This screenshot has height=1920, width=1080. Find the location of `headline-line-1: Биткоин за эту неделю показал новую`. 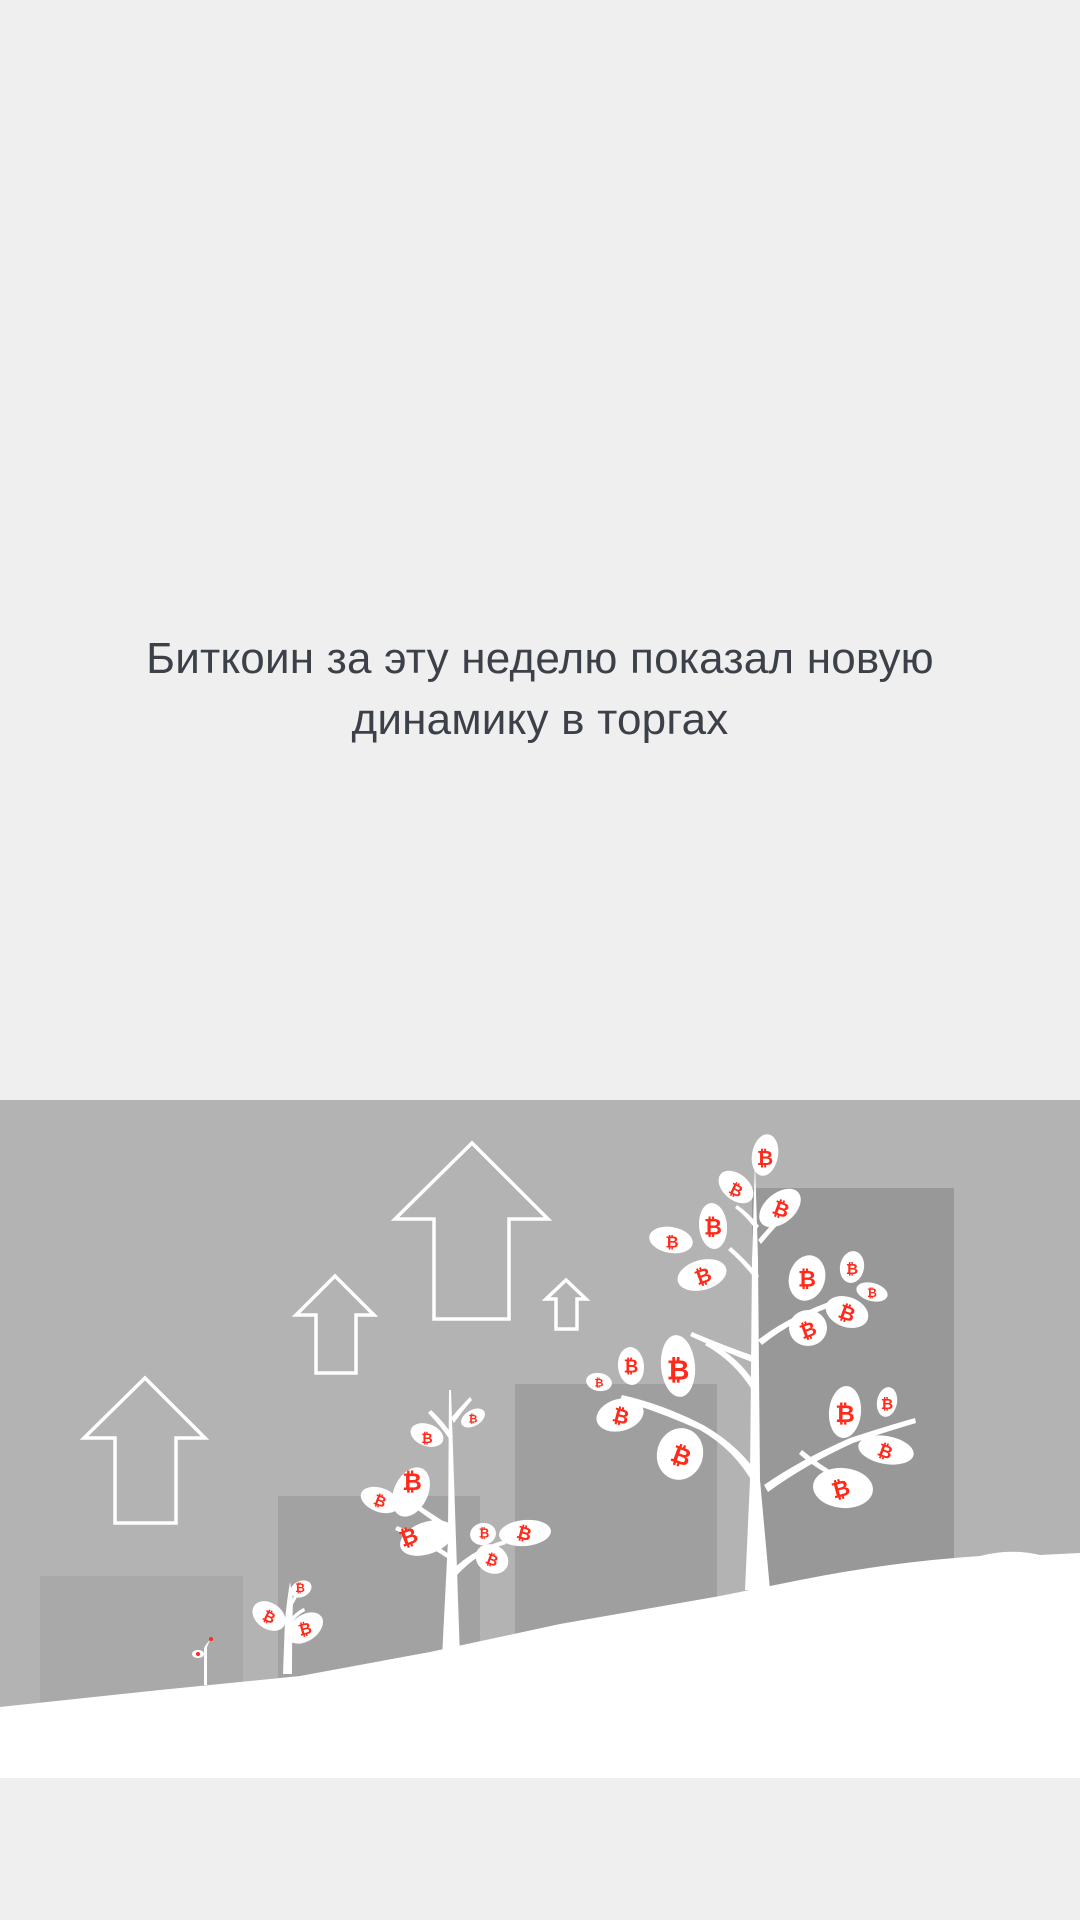

headline-line-1: Биткоин за эту неделю показал новую is located at coordinates (540, 658).